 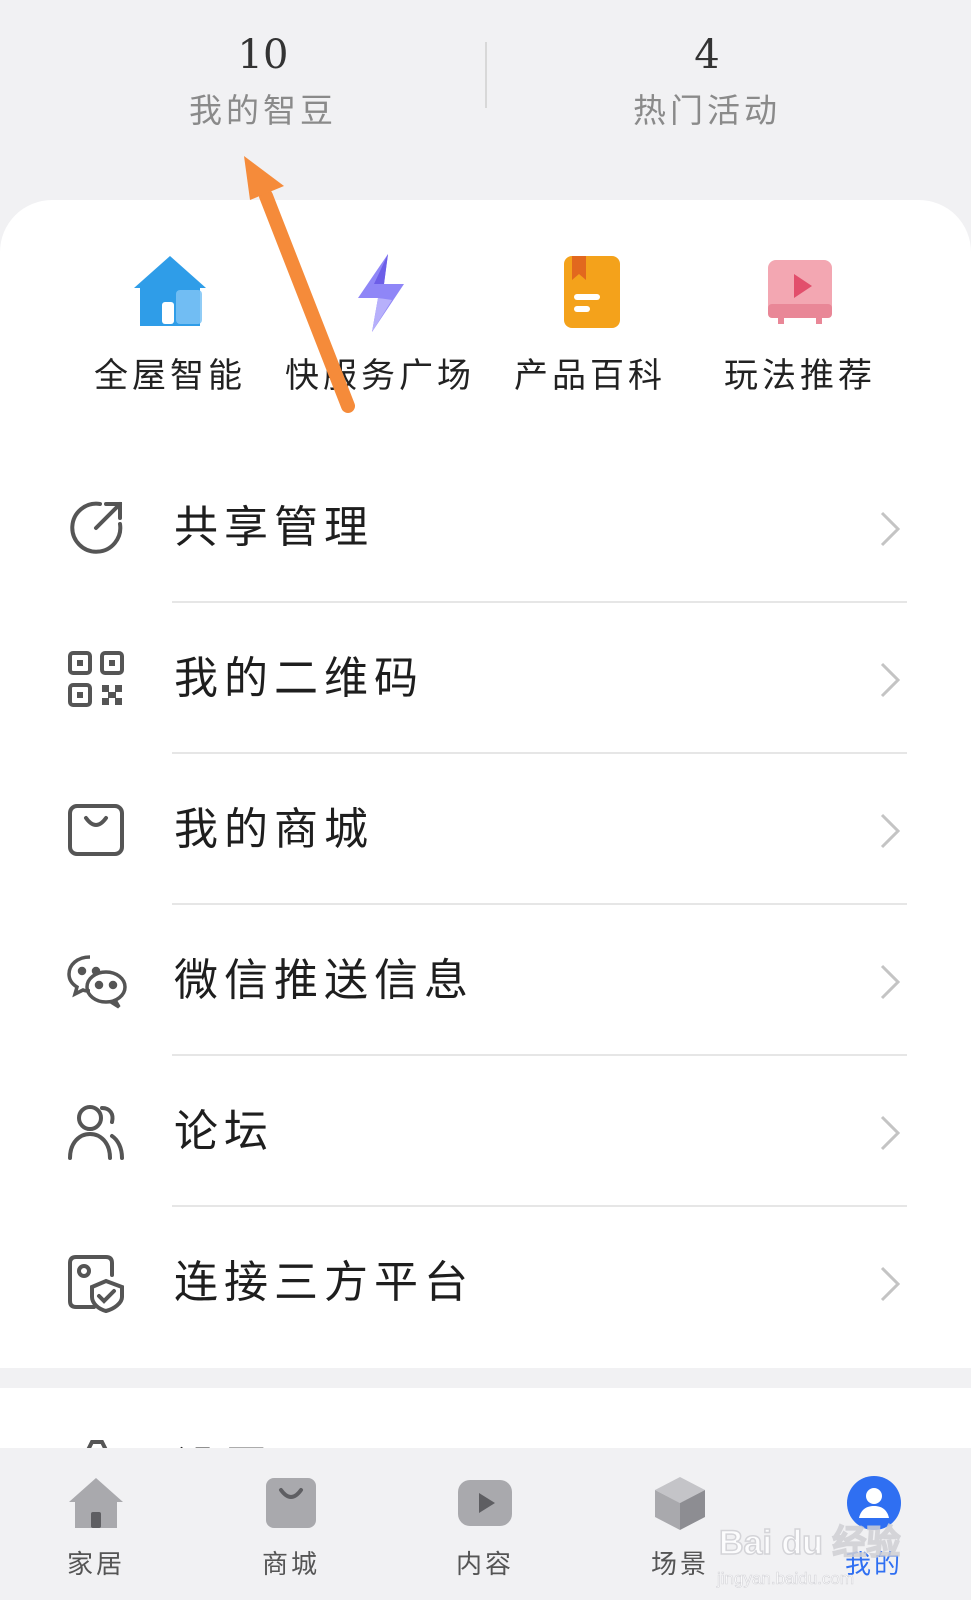 I want to click on menu-item-forum: 论坛, so click(x=485, y=1131).